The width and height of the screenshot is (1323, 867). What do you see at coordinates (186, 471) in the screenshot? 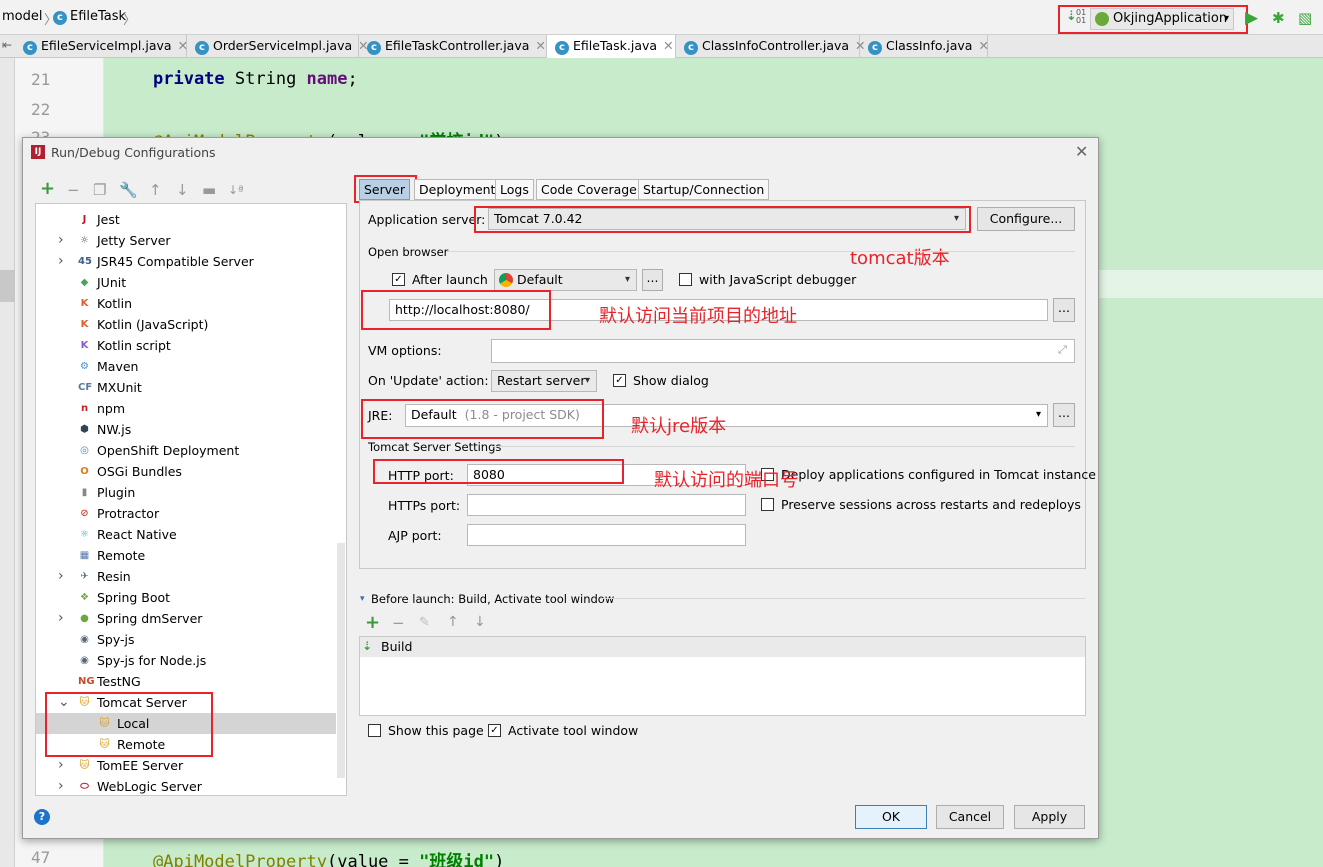
I see `tree-item-osgi-bundles: O OSGi Bundles` at bounding box center [186, 471].